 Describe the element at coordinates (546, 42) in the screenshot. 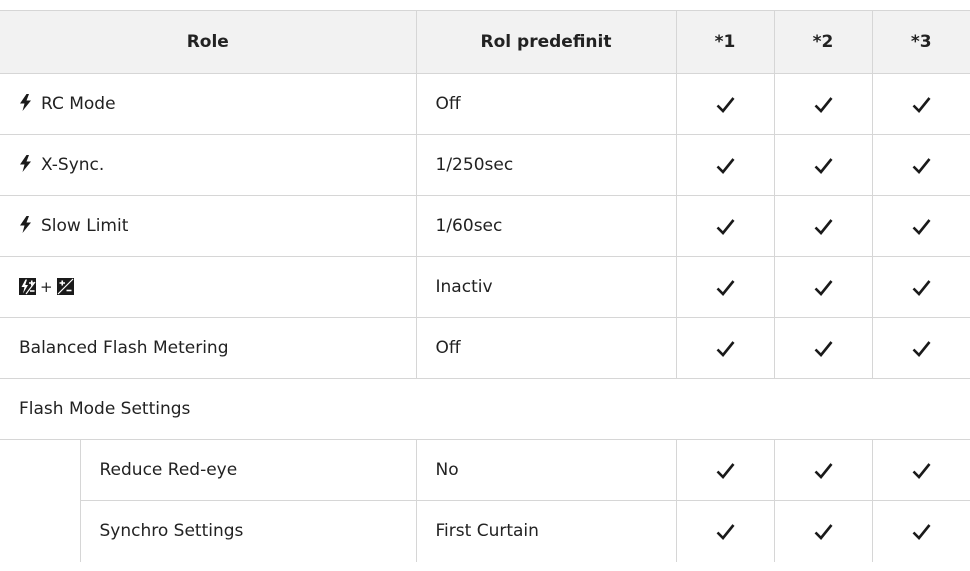

I see `header-default-value: Rol predefinit` at that location.